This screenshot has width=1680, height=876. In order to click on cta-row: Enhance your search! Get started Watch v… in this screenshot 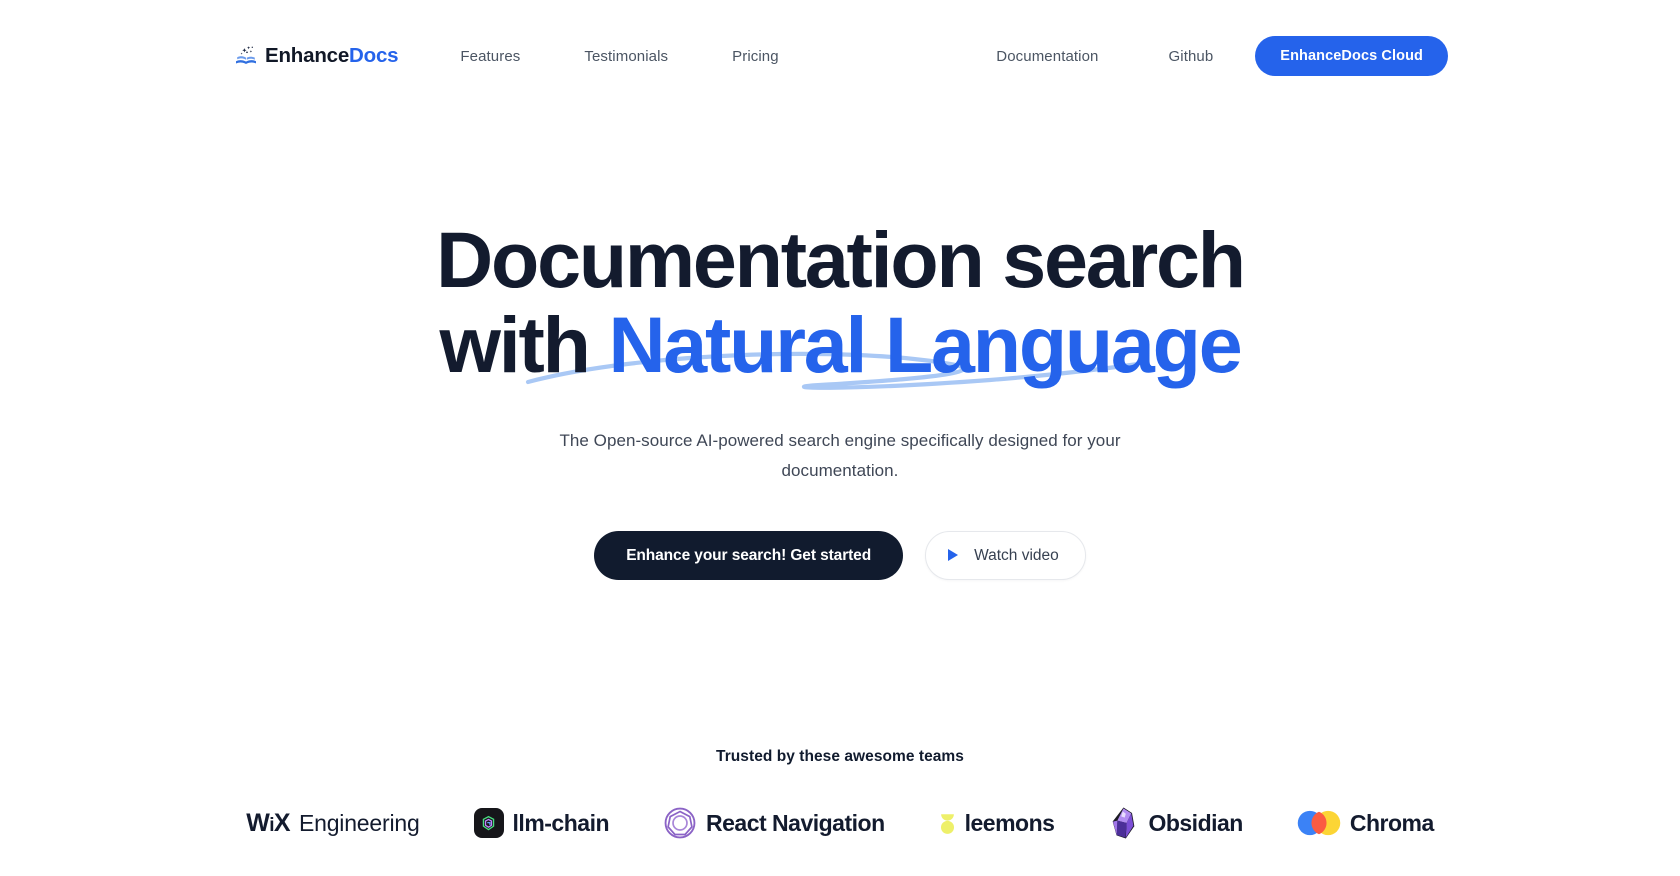, I will do `click(840, 555)`.